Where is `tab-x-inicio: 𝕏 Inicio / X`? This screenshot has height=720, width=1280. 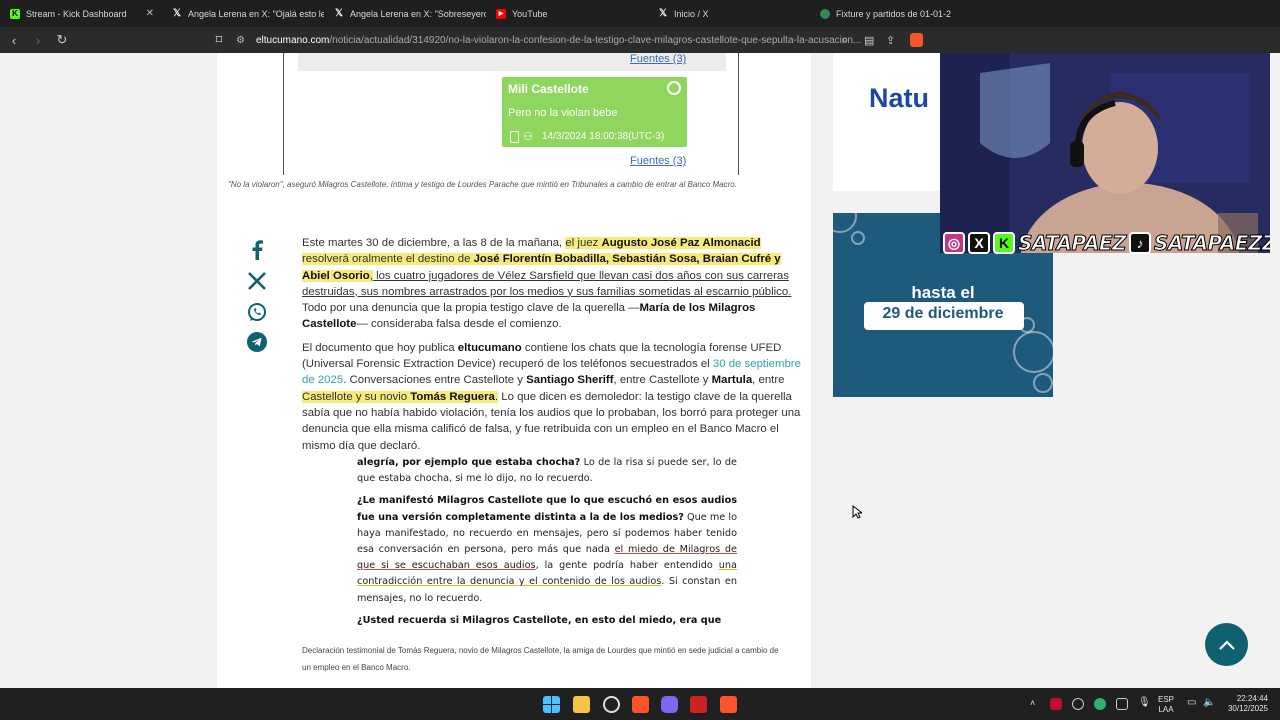 tab-x-inicio: 𝕏 Inicio / X is located at coordinates (729, 13).